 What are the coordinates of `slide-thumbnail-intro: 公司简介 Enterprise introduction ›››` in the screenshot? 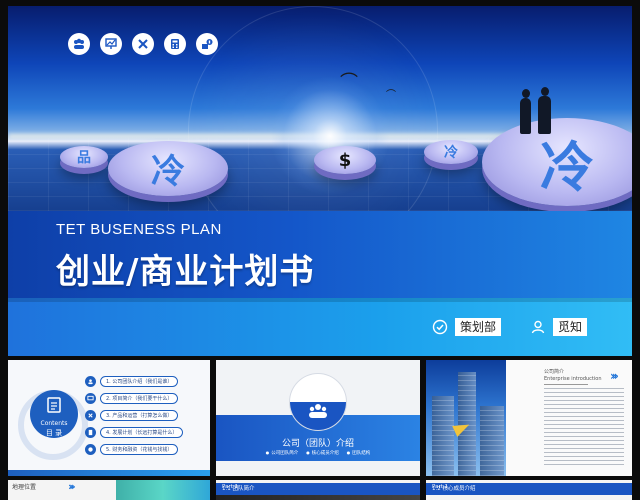 It's located at (529, 418).